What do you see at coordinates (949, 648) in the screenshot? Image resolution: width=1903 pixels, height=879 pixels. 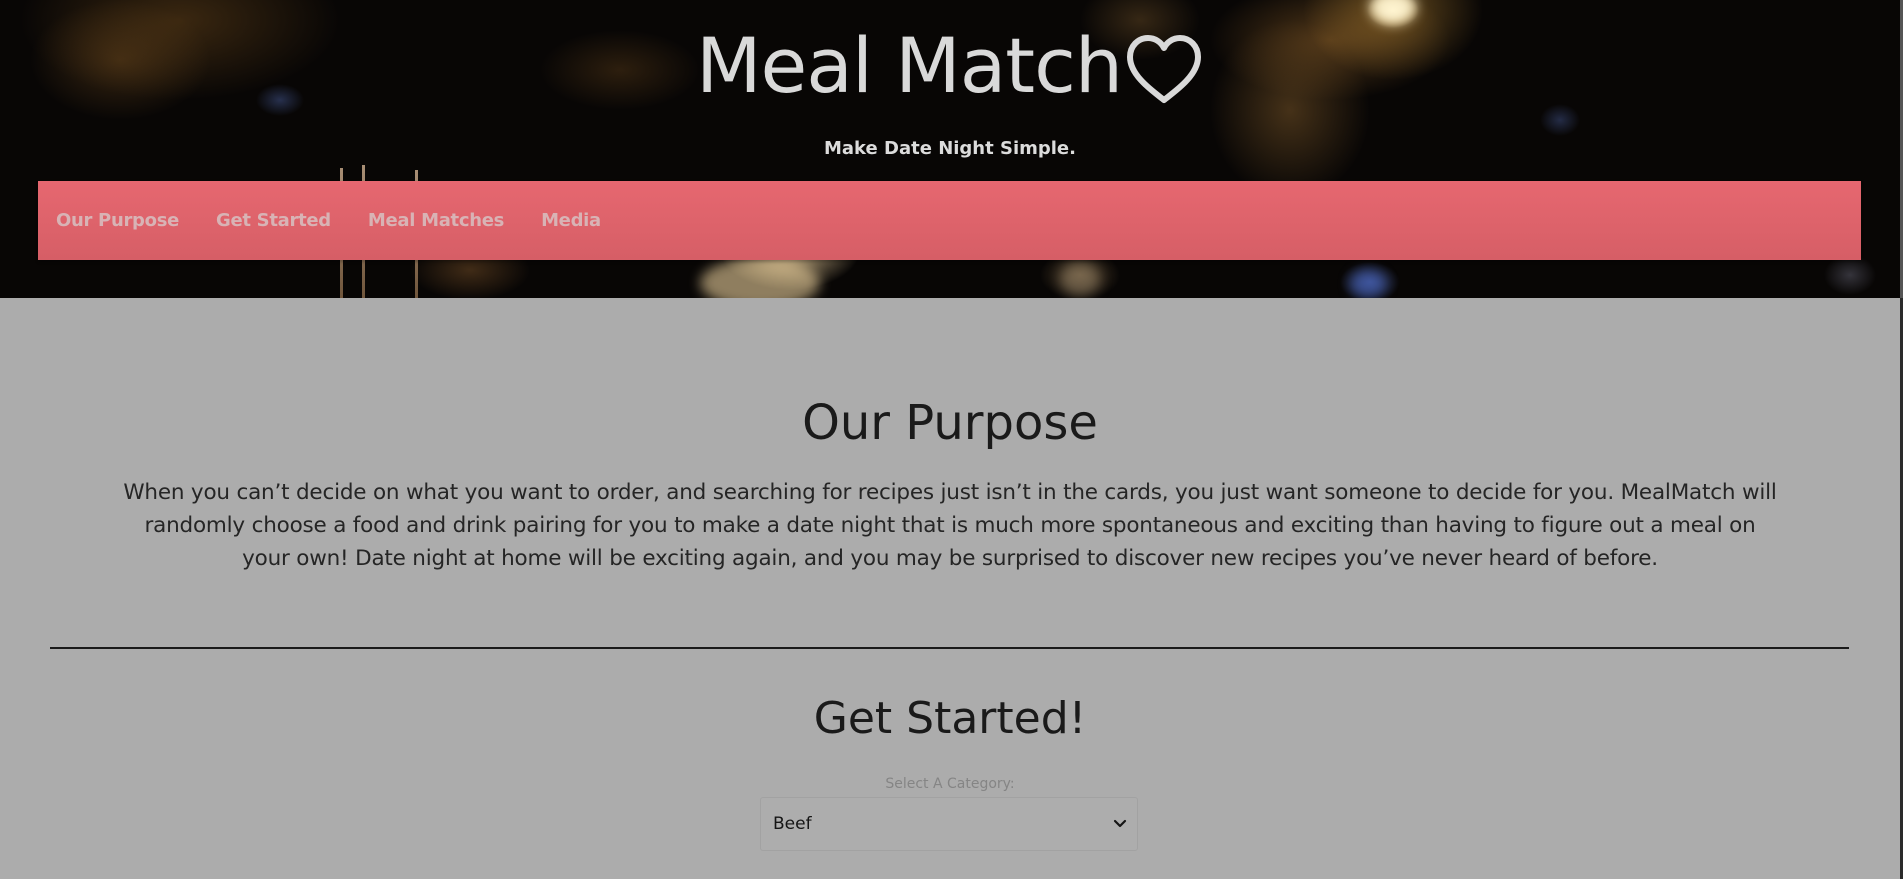 I see `section-divider` at bounding box center [949, 648].